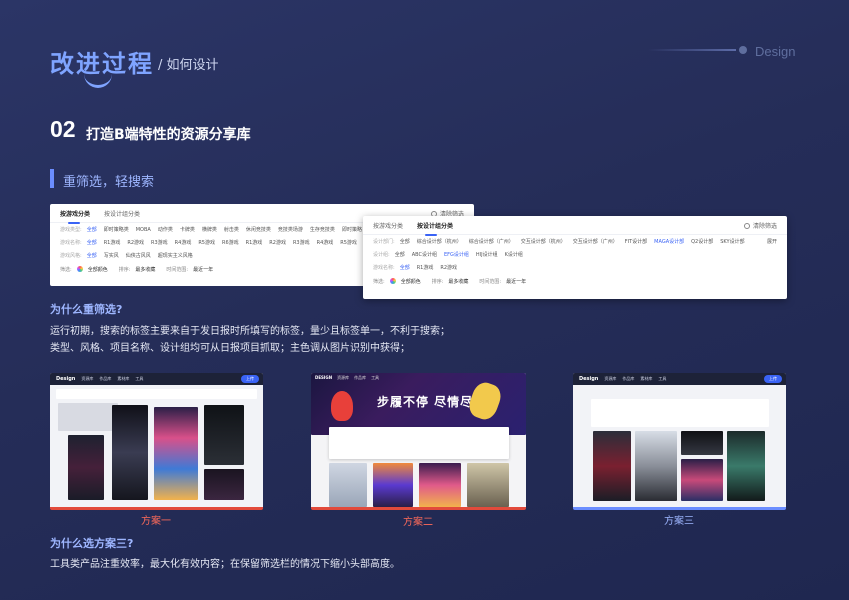 This screenshot has height=600, width=849. Describe the element at coordinates (491, 241) in the screenshot. I see `filter-option: 综合设计部（广州）` at that location.